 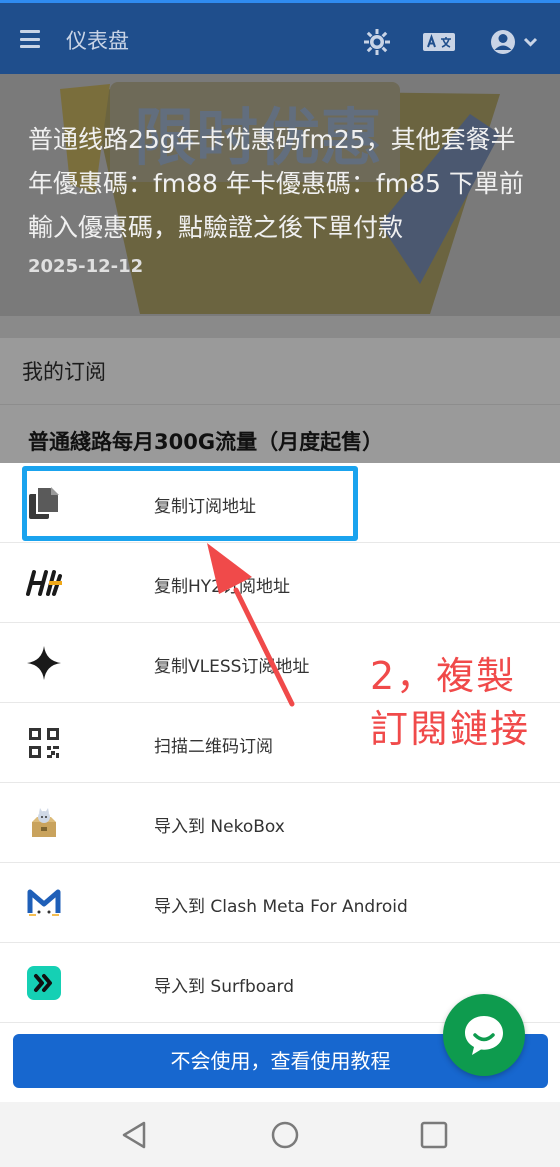 I want to click on chat-support-button, so click(x=484, y=1035).